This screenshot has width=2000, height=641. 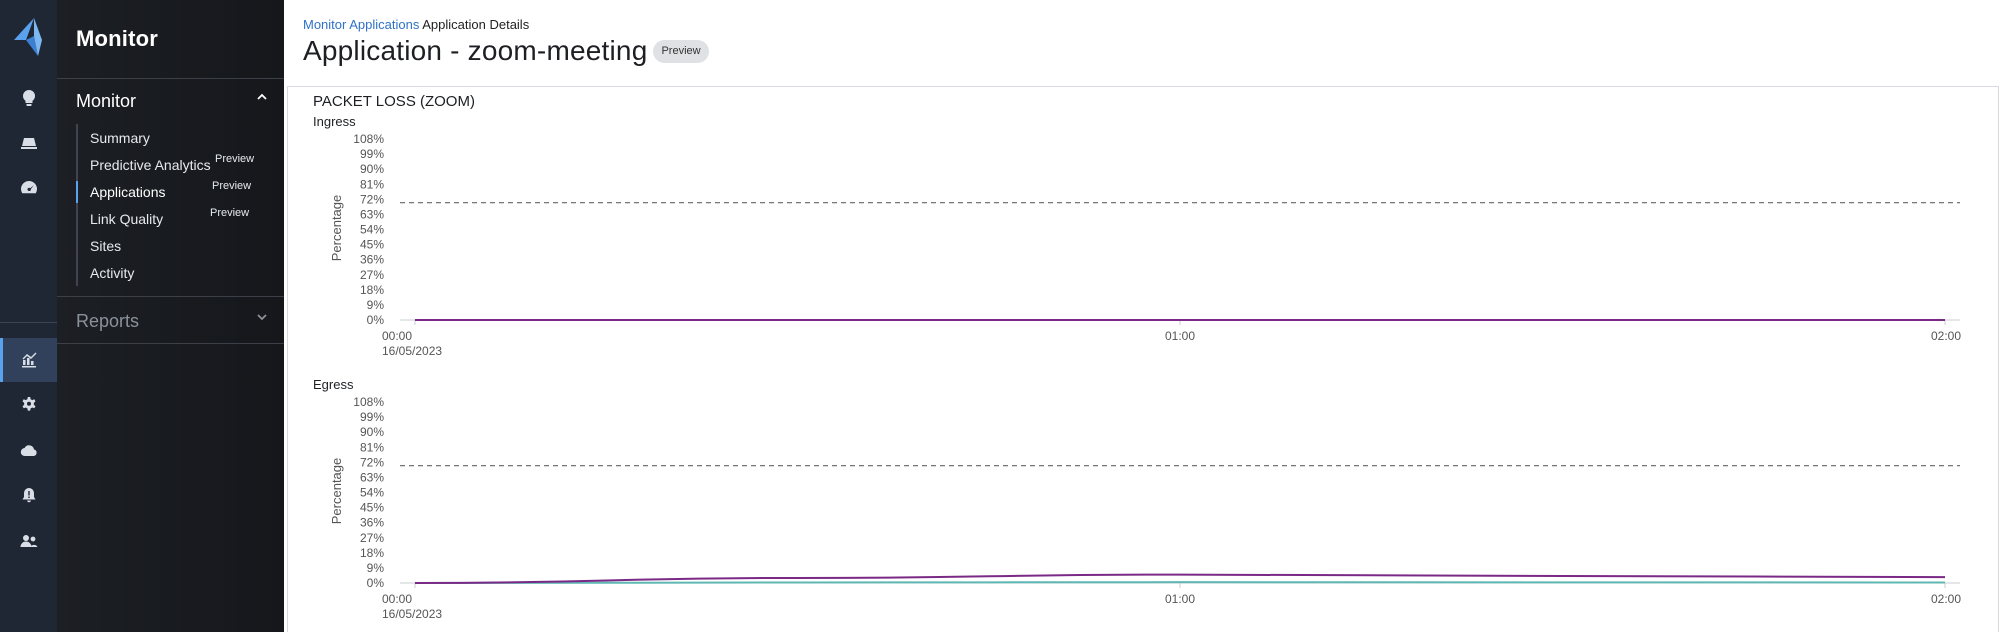 What do you see at coordinates (28, 405) in the screenshot?
I see `gear-icon` at bounding box center [28, 405].